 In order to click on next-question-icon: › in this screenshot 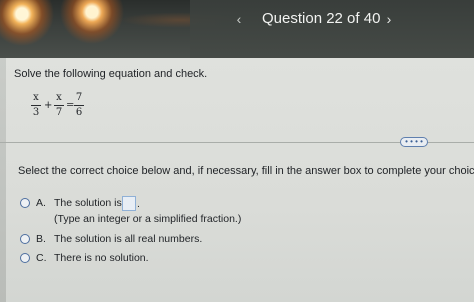, I will do `click(389, 19)`.